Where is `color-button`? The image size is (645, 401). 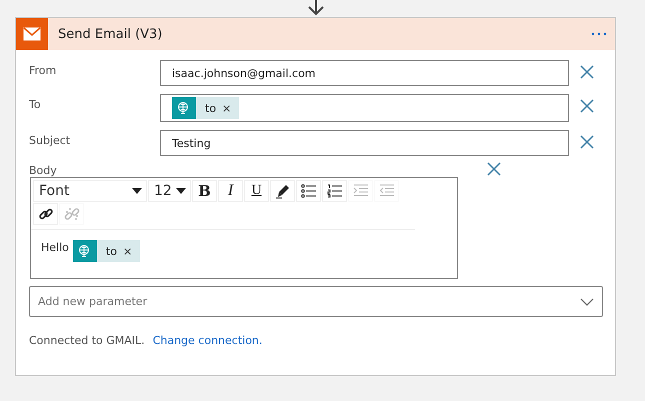 color-button is located at coordinates (282, 191).